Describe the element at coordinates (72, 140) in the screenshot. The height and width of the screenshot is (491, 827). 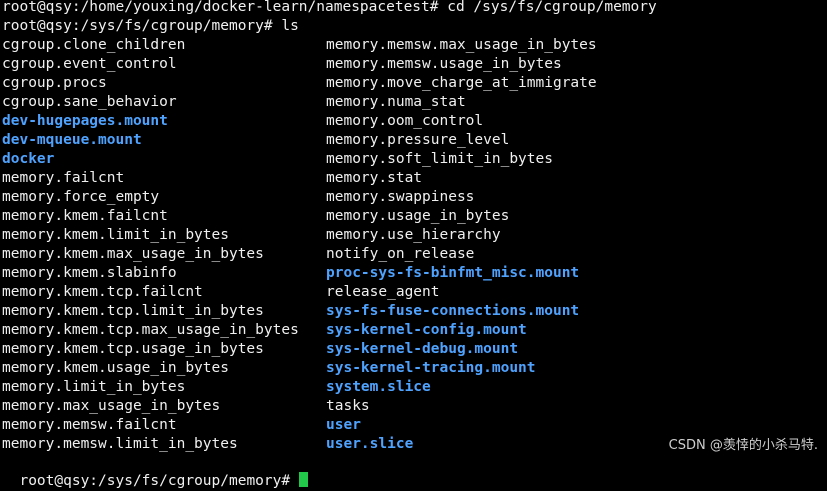
I see `ls-entry-directory: dev-mqueue.mount` at that location.